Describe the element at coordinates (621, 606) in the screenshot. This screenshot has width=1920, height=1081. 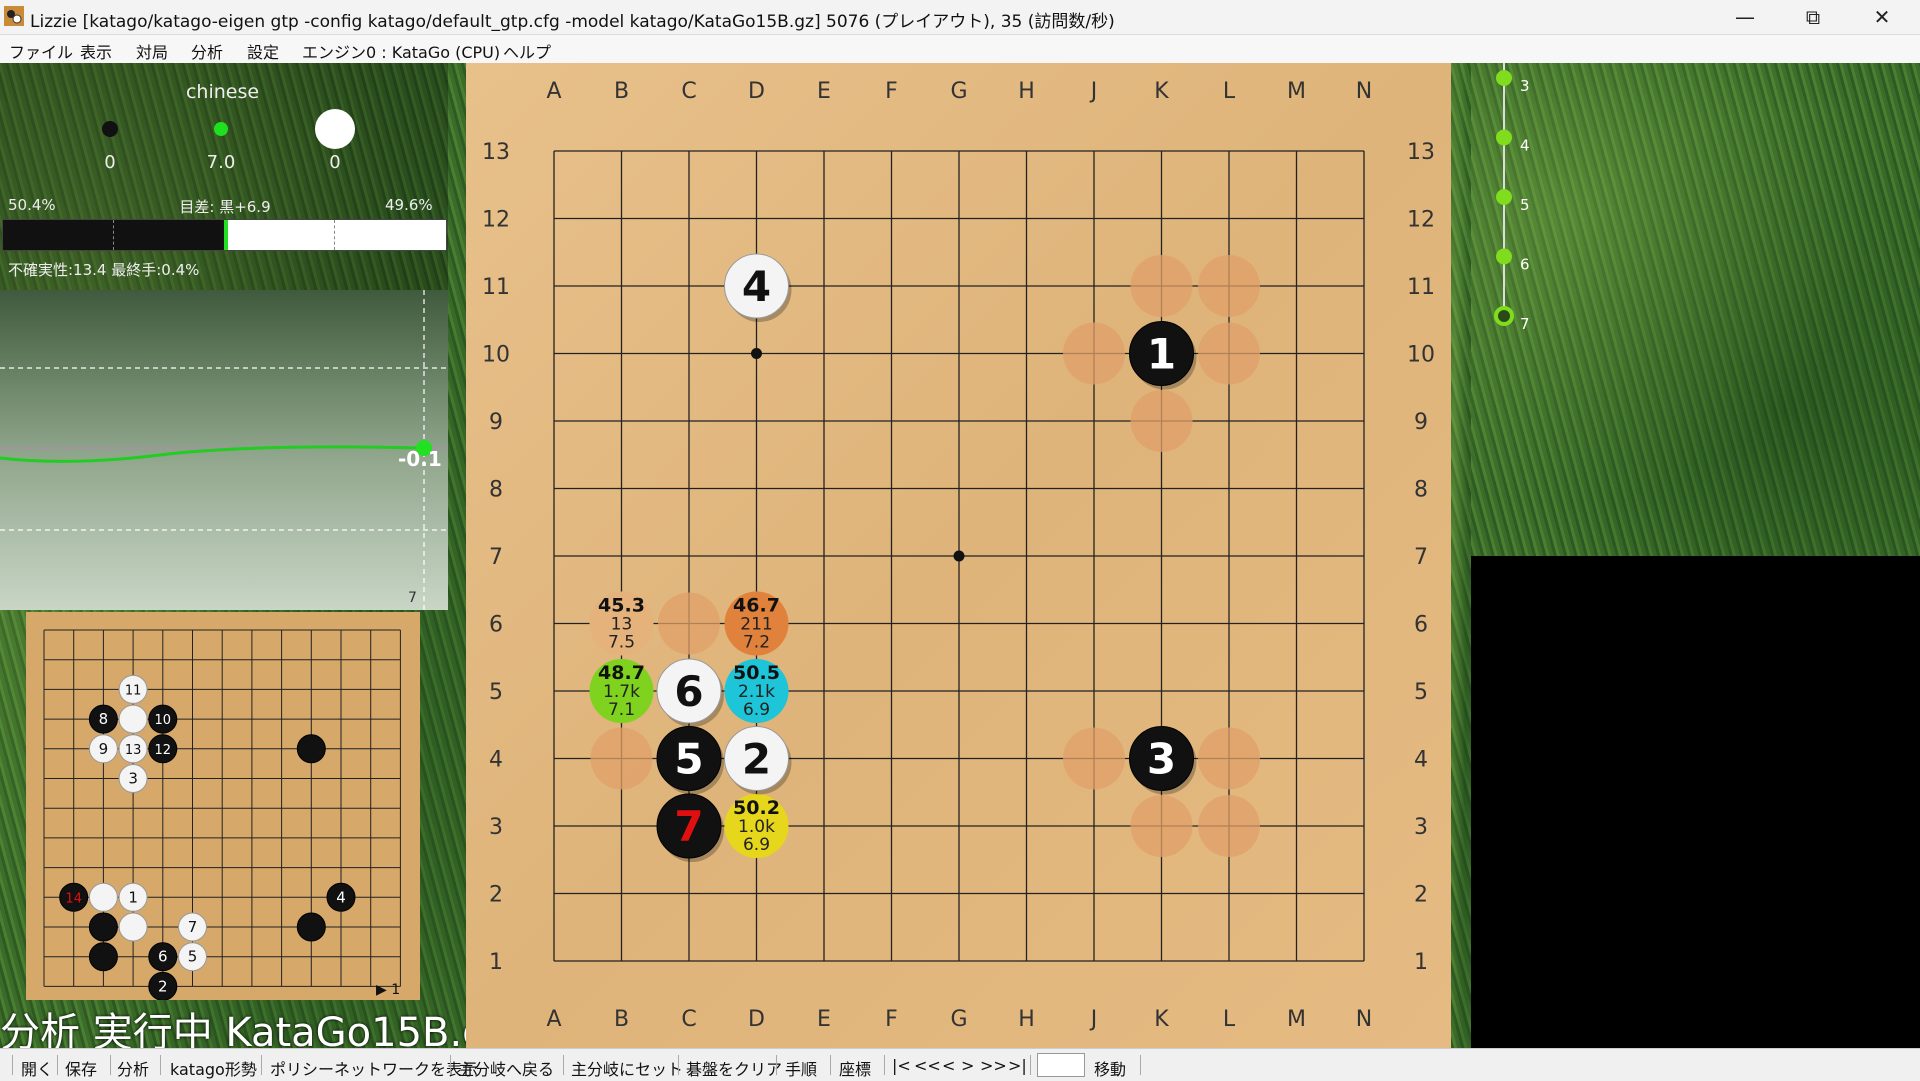
I see `suggestion-winrate: 45.3` at that location.